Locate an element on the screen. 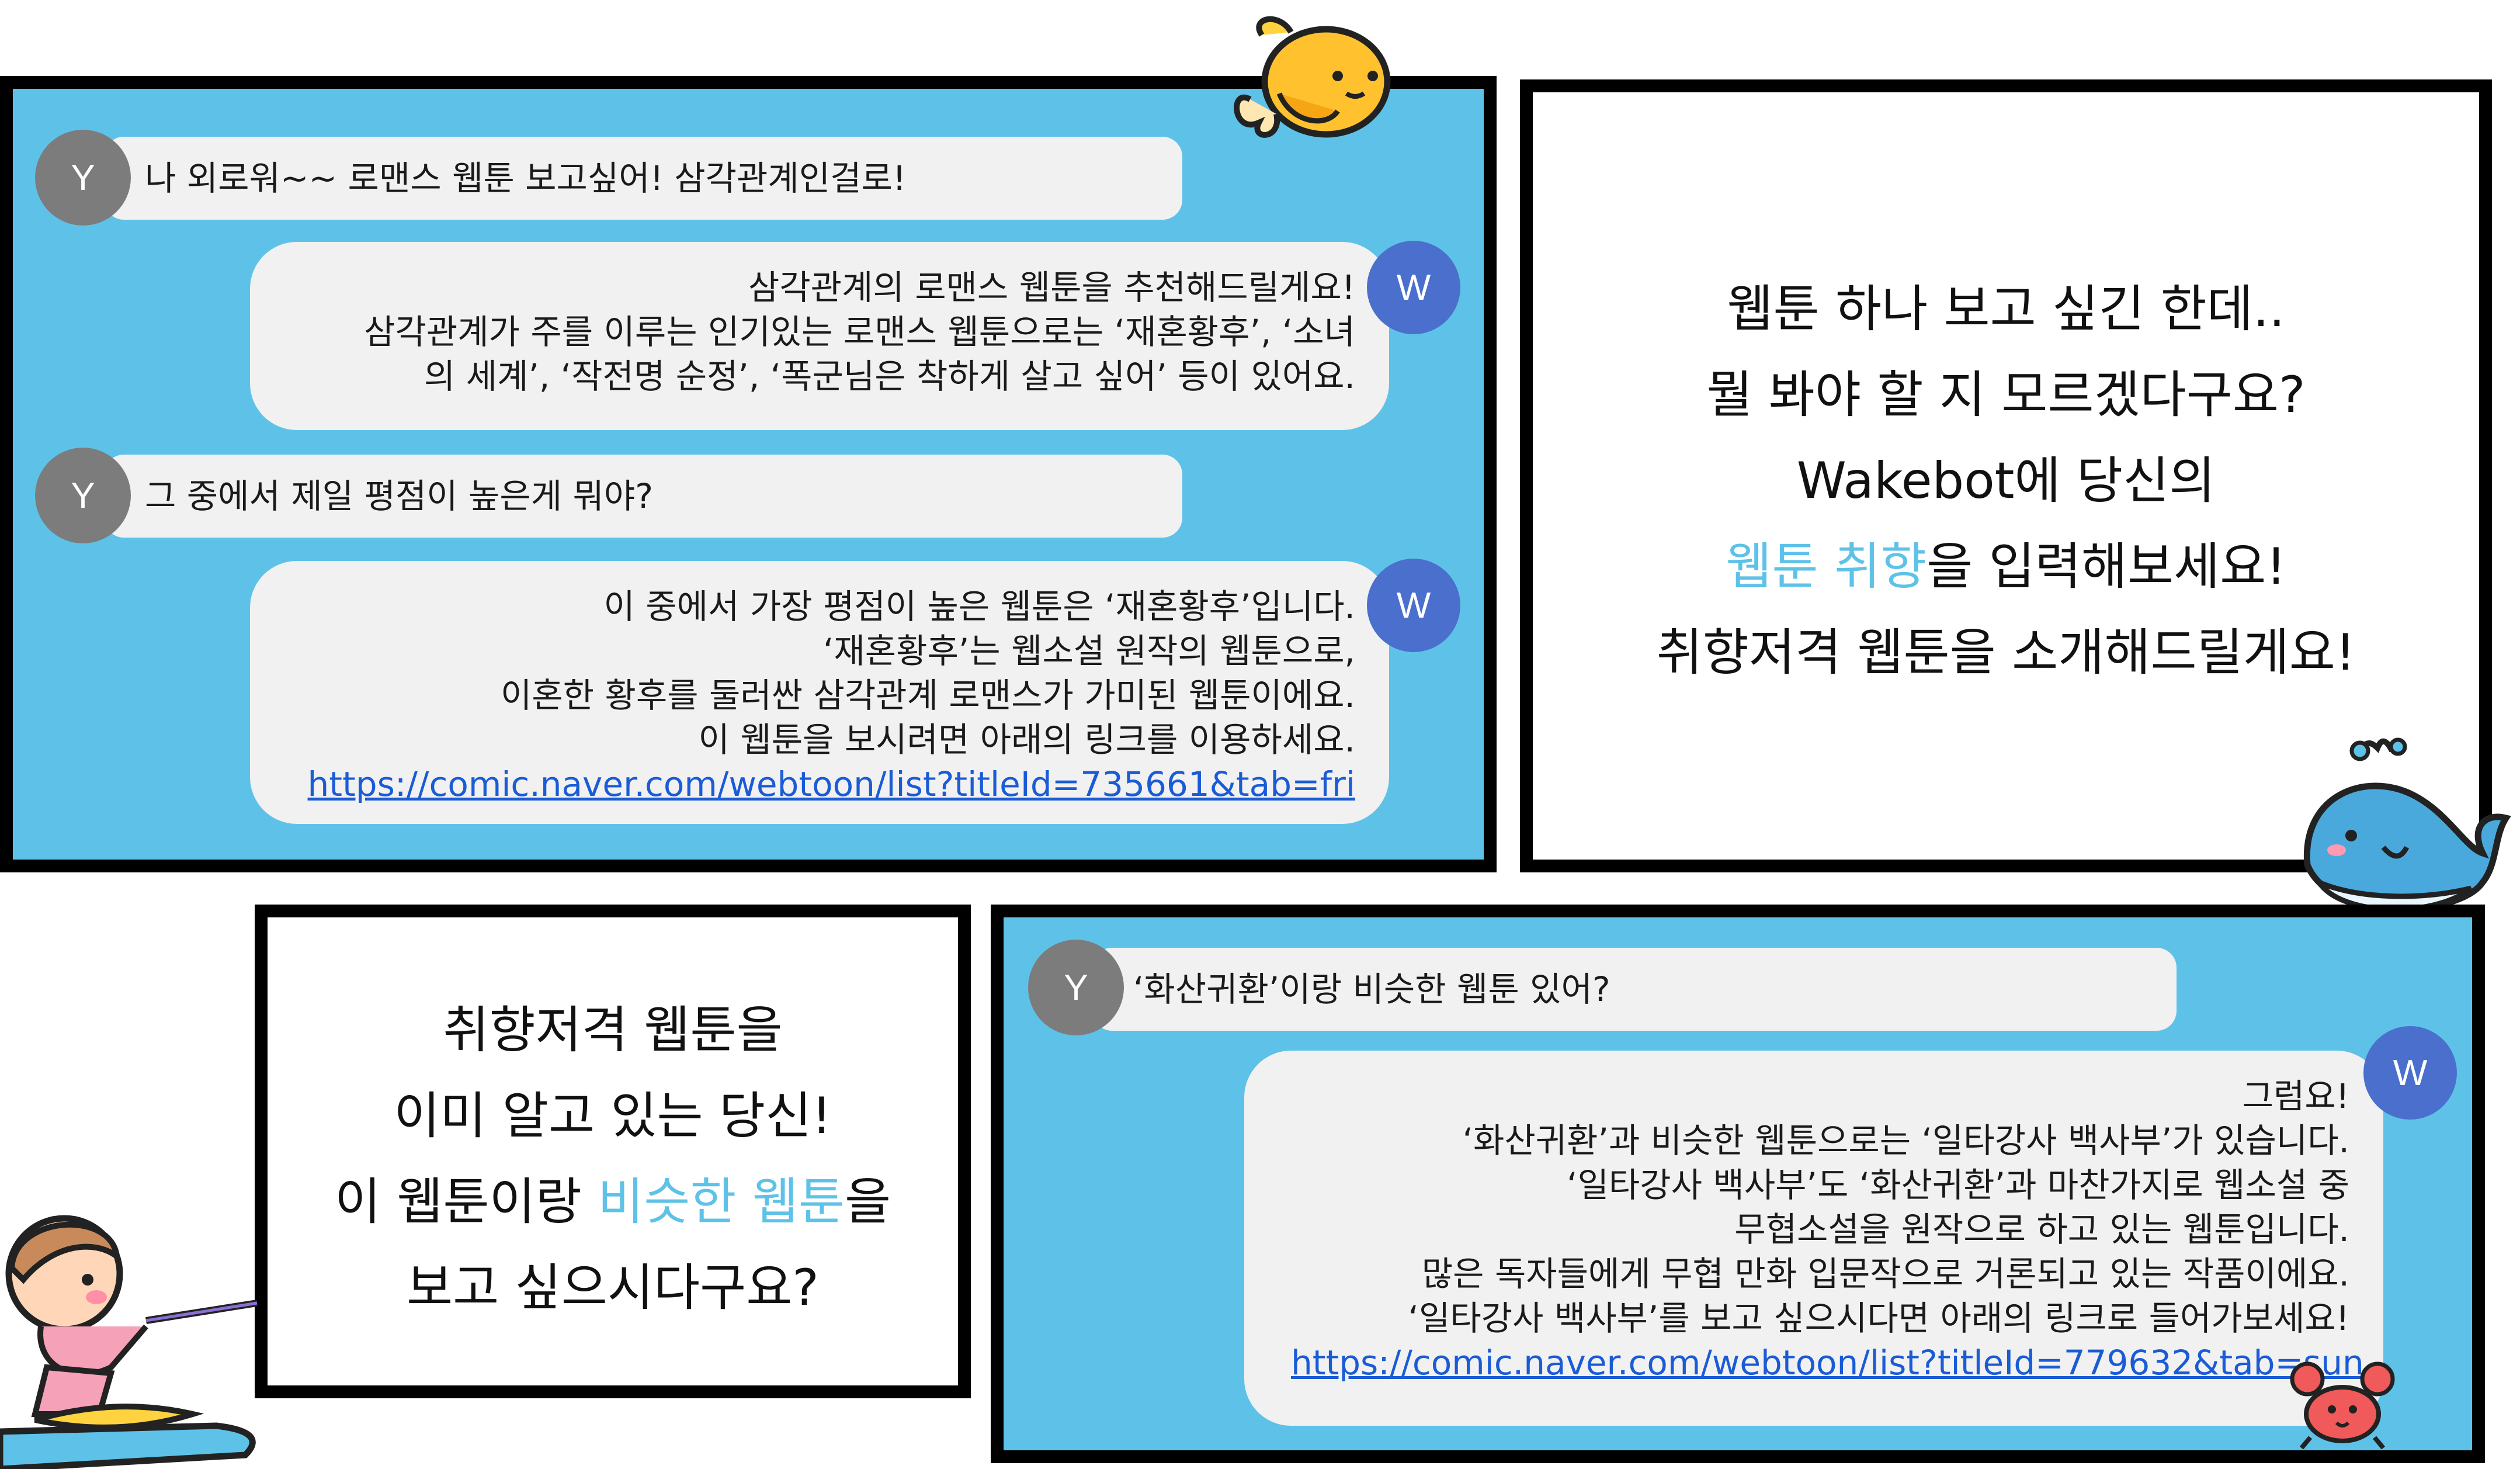 Image resolution: width=2520 pixels, height=1469 pixels. user-message-2-text: 그 중에서 제일 평점이 높은게 뭐야? is located at coordinates (399, 496).